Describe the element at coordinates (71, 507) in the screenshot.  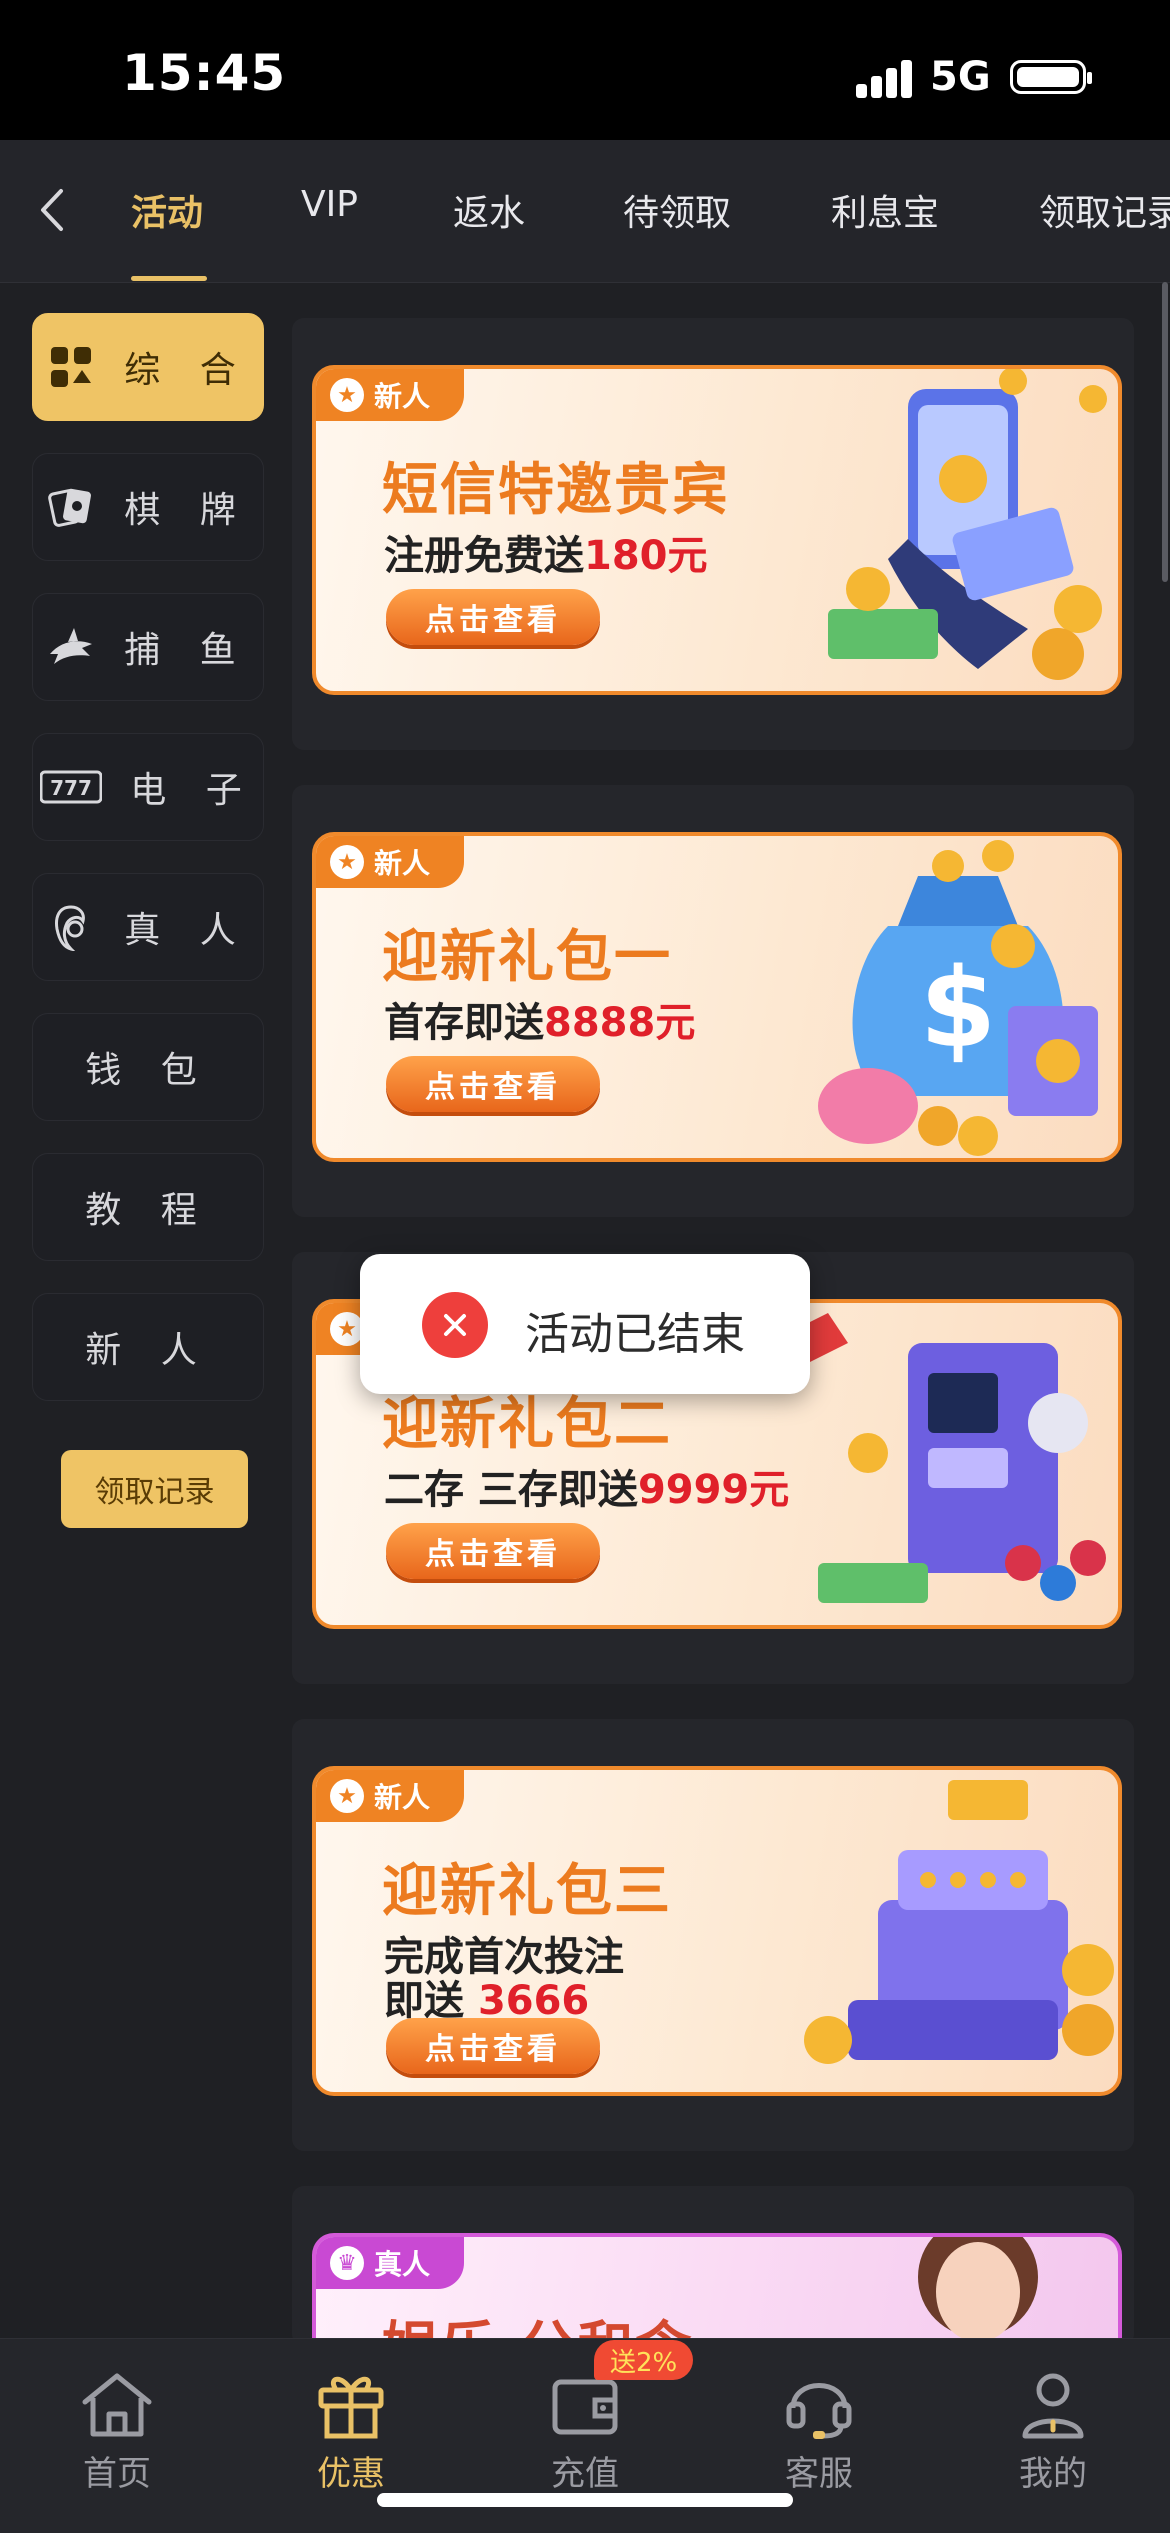
I see `cards-icon` at that location.